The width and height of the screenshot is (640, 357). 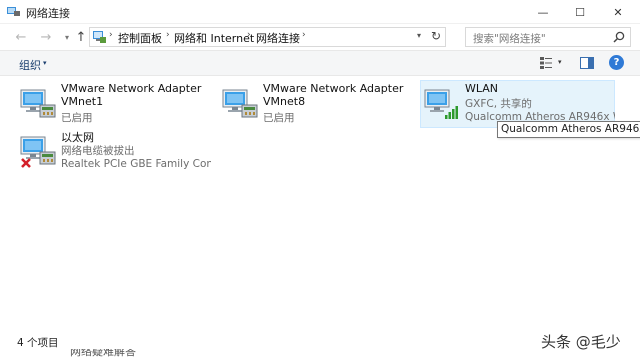 I want to click on network-folder-icon, so click(x=13, y=11).